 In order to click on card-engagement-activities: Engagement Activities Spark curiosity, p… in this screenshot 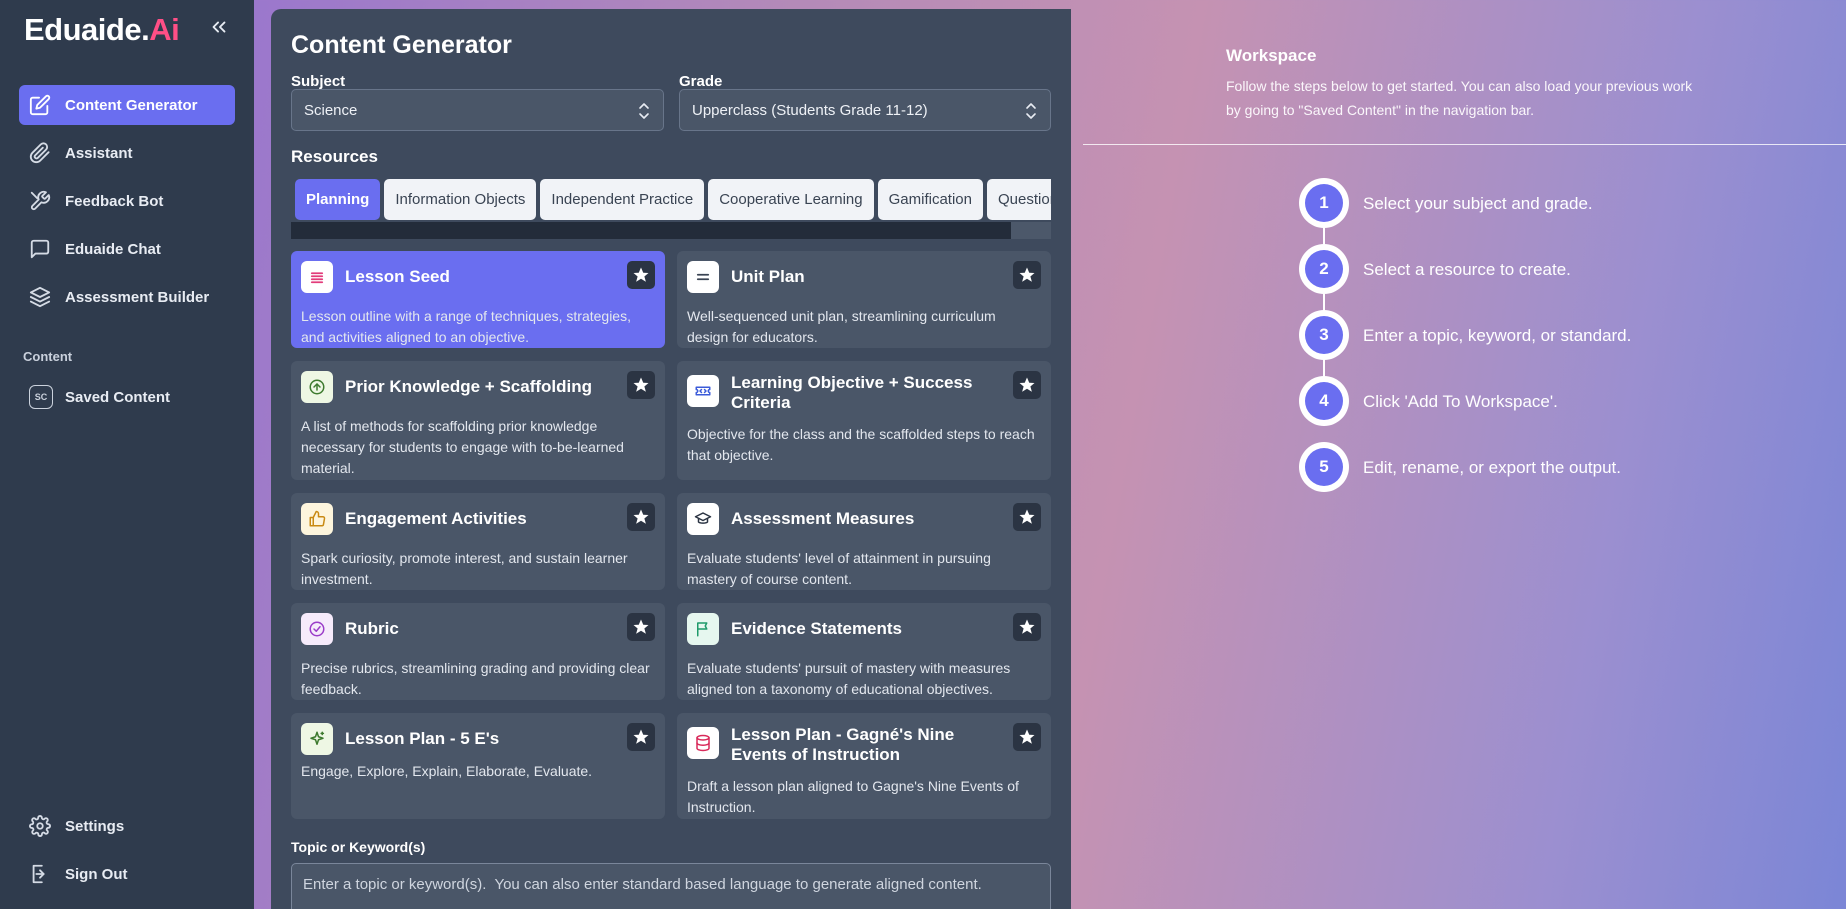, I will do `click(478, 541)`.